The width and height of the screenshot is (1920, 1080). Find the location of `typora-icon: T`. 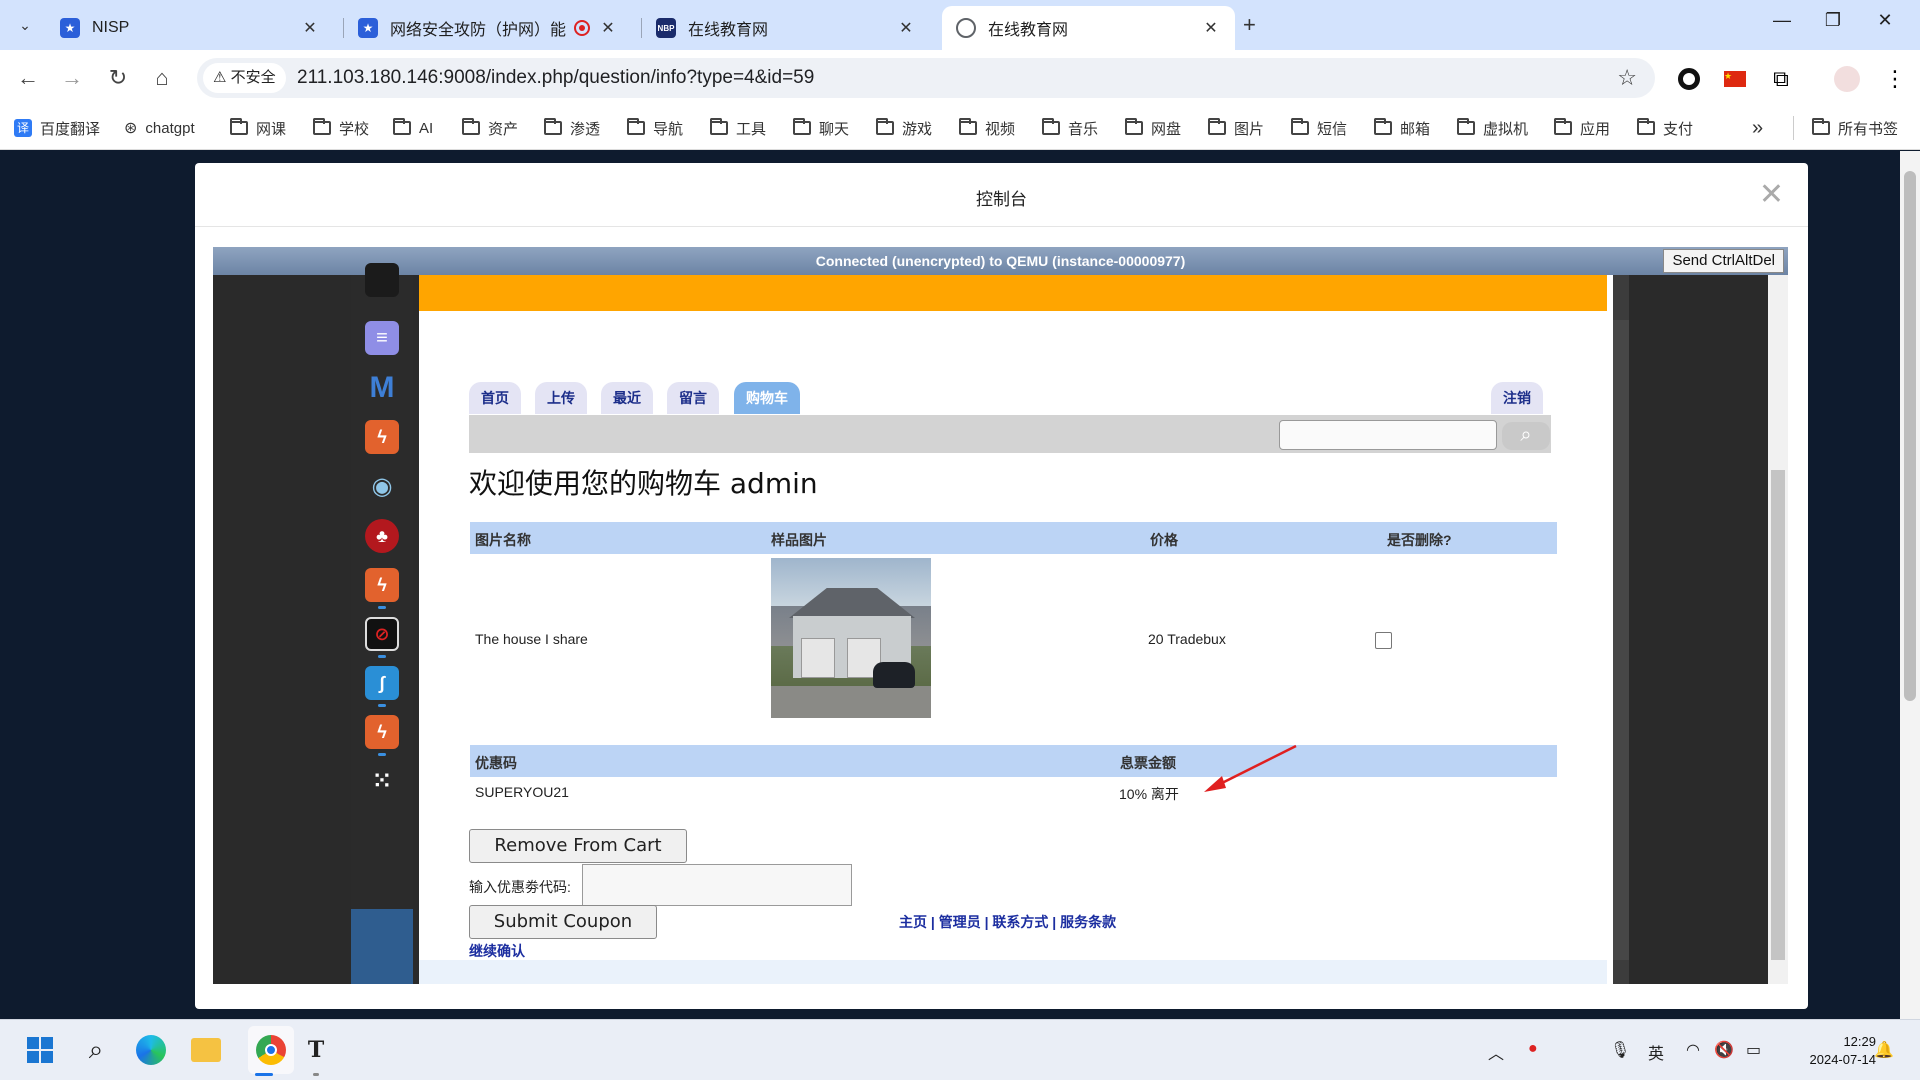

typora-icon: T is located at coordinates (316, 1050).